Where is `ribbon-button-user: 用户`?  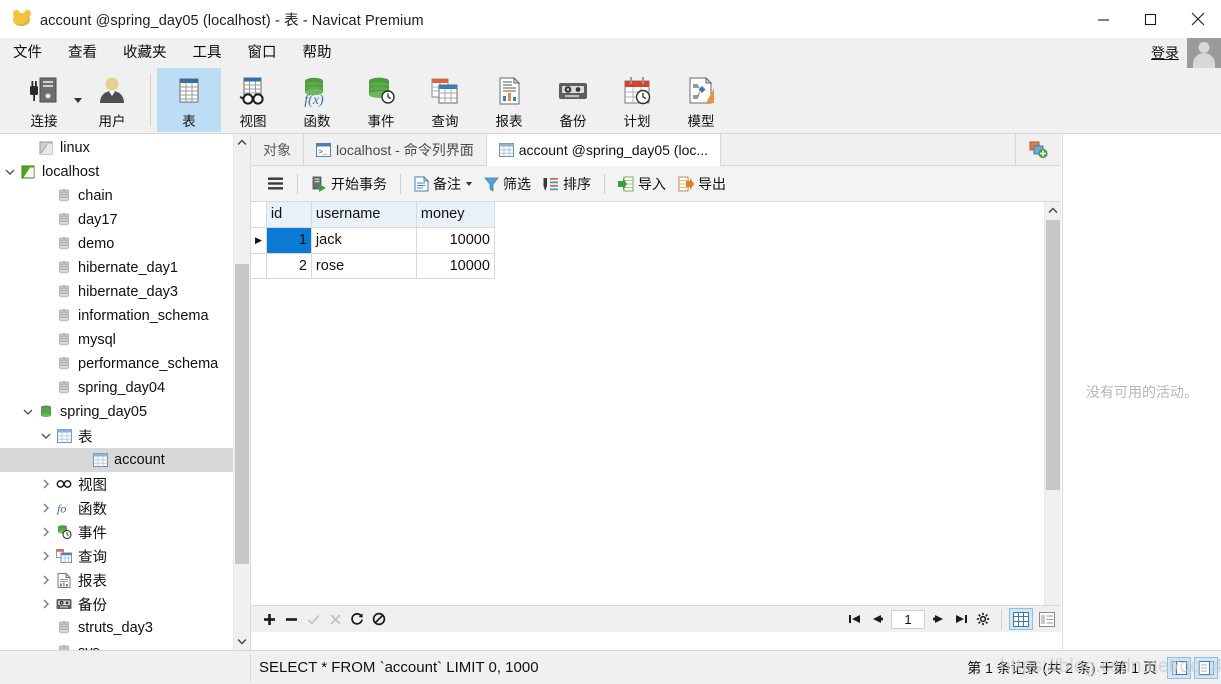
ribbon-button-user: 用户 is located at coordinates (112, 100).